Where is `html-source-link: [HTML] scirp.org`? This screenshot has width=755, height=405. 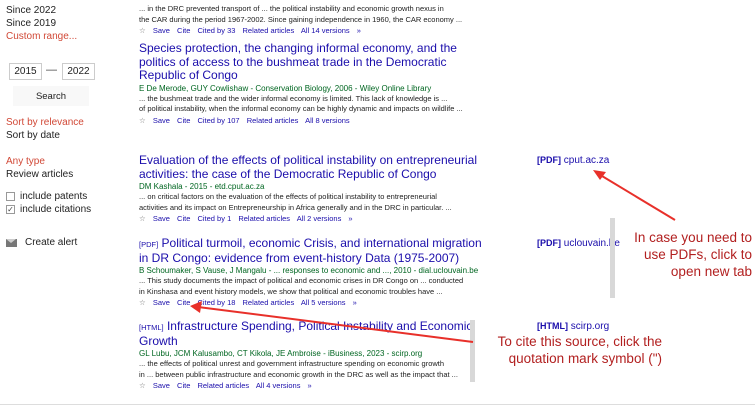 html-source-link: [HTML] scirp.org is located at coordinates (573, 326).